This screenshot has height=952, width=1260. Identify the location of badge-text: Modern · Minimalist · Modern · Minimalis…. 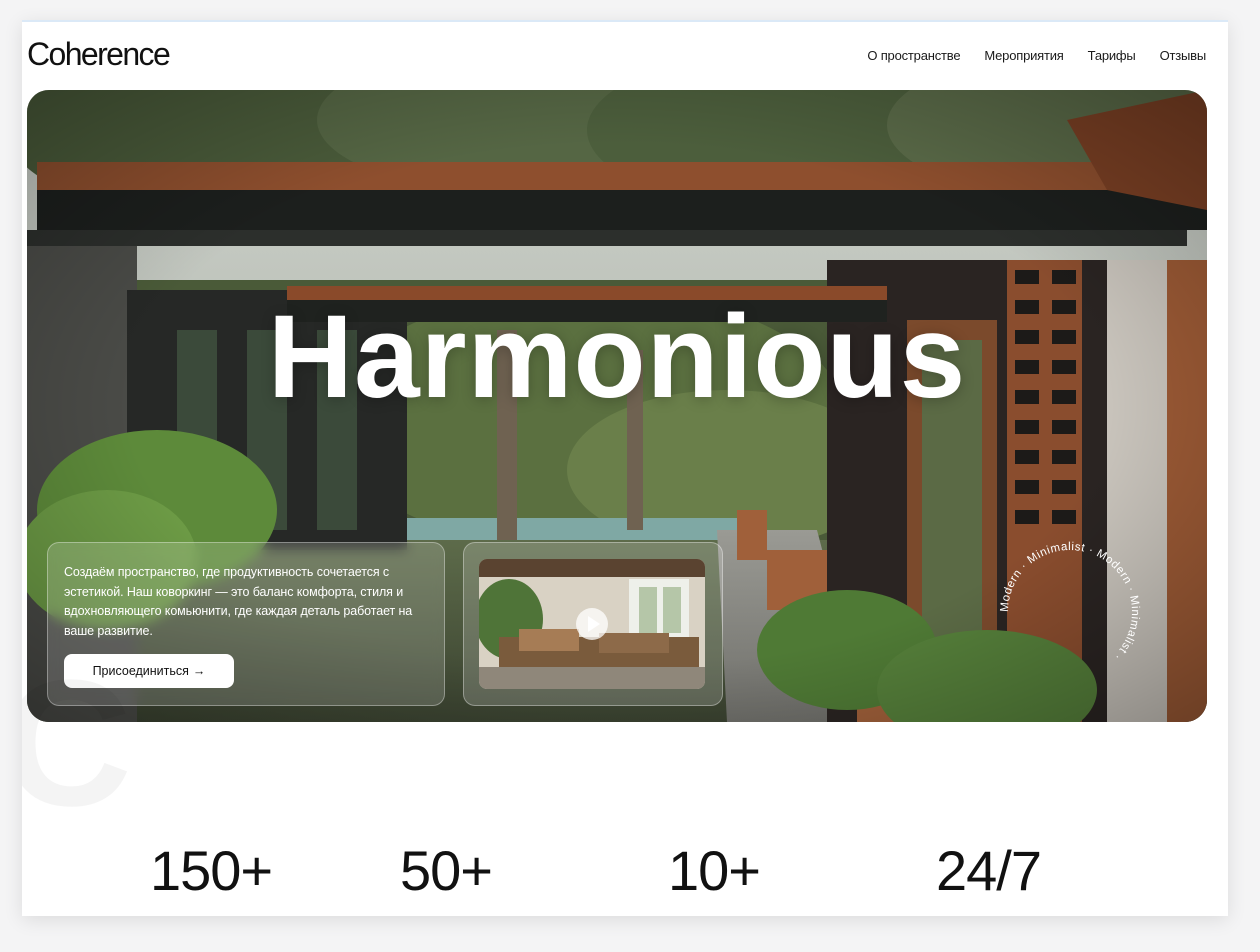
(1070, 602).